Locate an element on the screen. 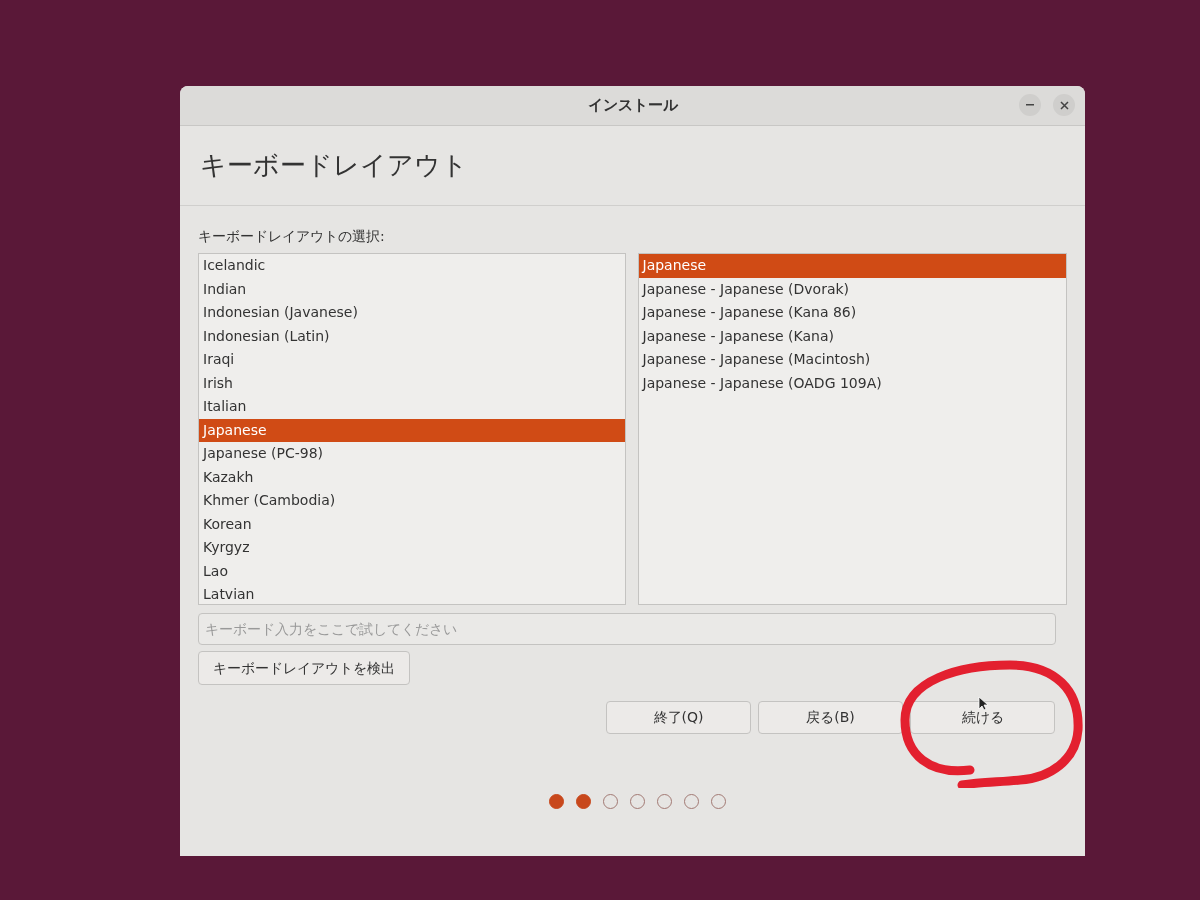 The width and height of the screenshot is (1200, 900). mouse-cursor-icon is located at coordinates (983, 703).